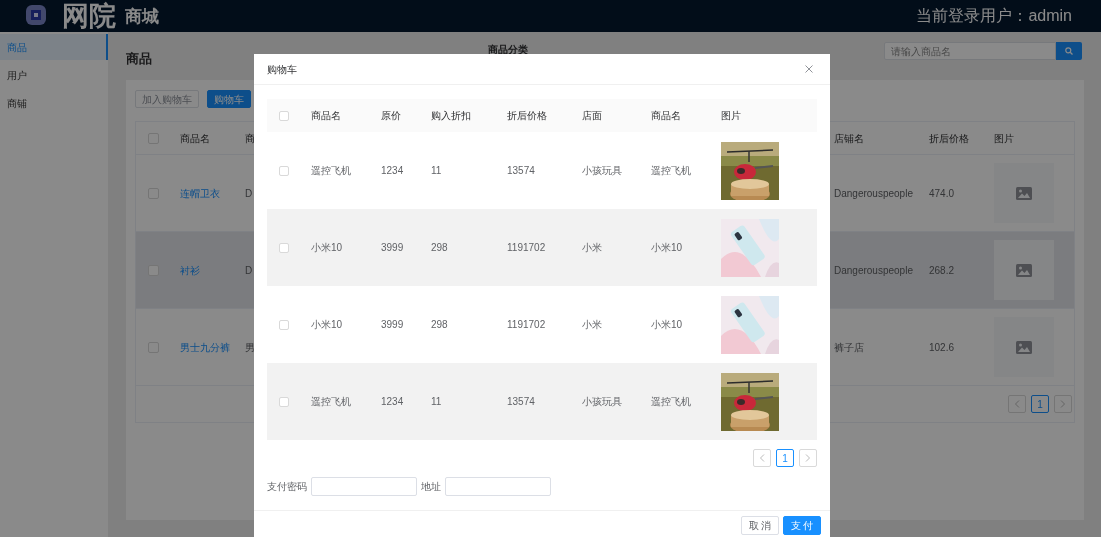  Describe the element at coordinates (229, 99) in the screenshot. I see `toolbar-button: 购物车` at that location.